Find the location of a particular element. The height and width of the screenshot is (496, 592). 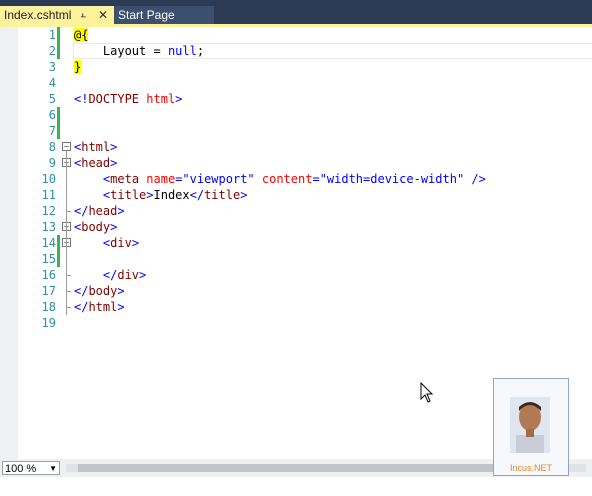

presenter-photo-icon is located at coordinates (530, 425).